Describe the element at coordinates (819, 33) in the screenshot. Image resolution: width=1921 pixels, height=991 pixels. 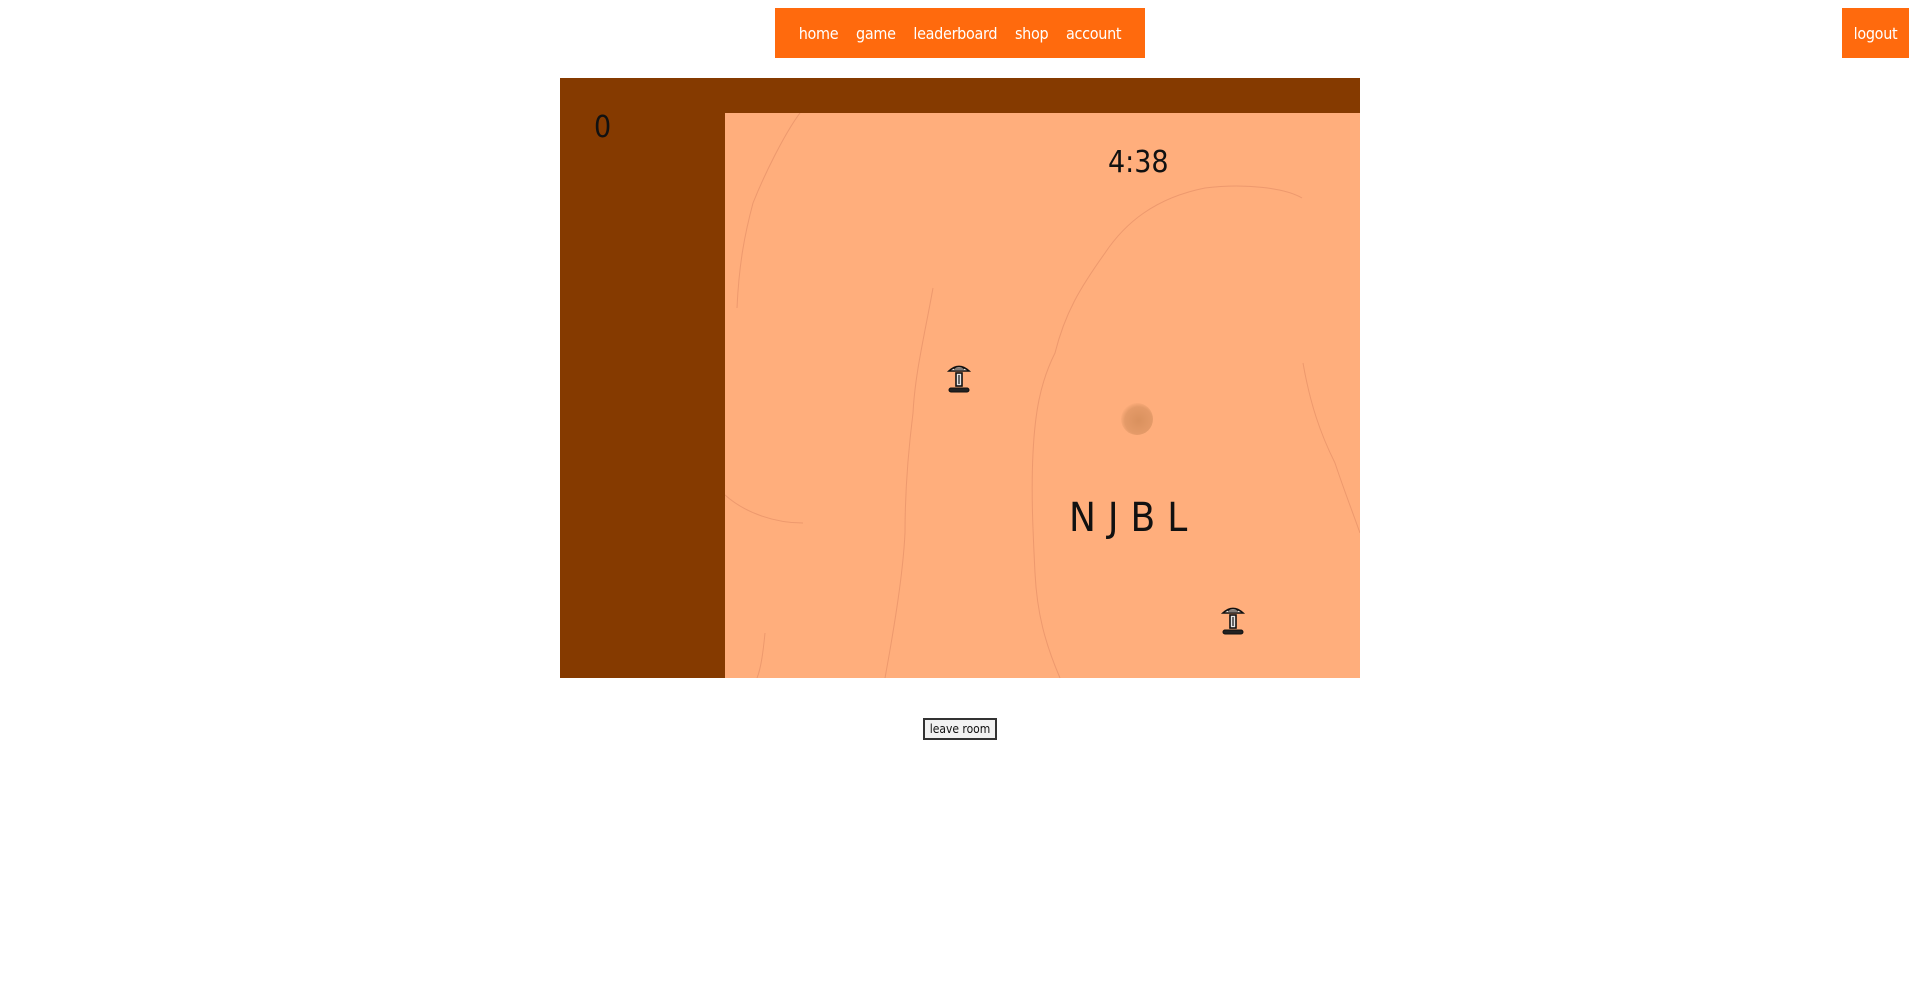
I see `nav-home: home` at that location.